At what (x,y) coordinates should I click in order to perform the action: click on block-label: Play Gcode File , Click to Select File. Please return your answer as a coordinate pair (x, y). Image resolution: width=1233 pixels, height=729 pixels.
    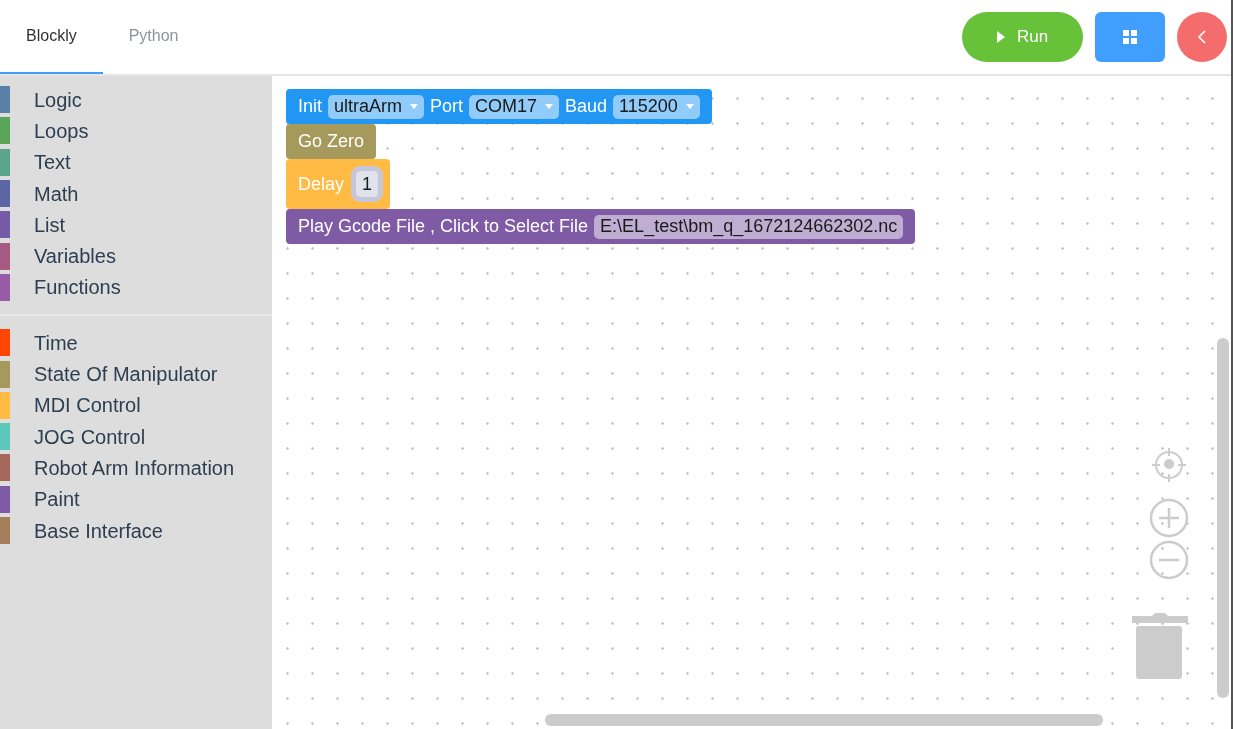
    Looking at the image, I should click on (443, 226).